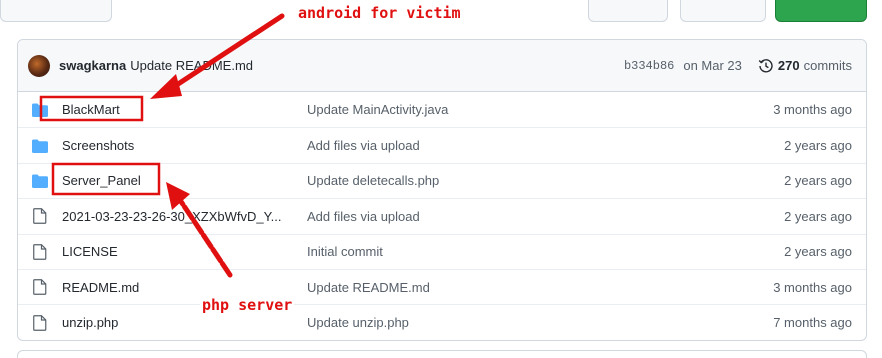 This screenshot has height=358, width=882. What do you see at coordinates (184, 109) in the screenshot?
I see `file-name-link: BlackMart` at bounding box center [184, 109].